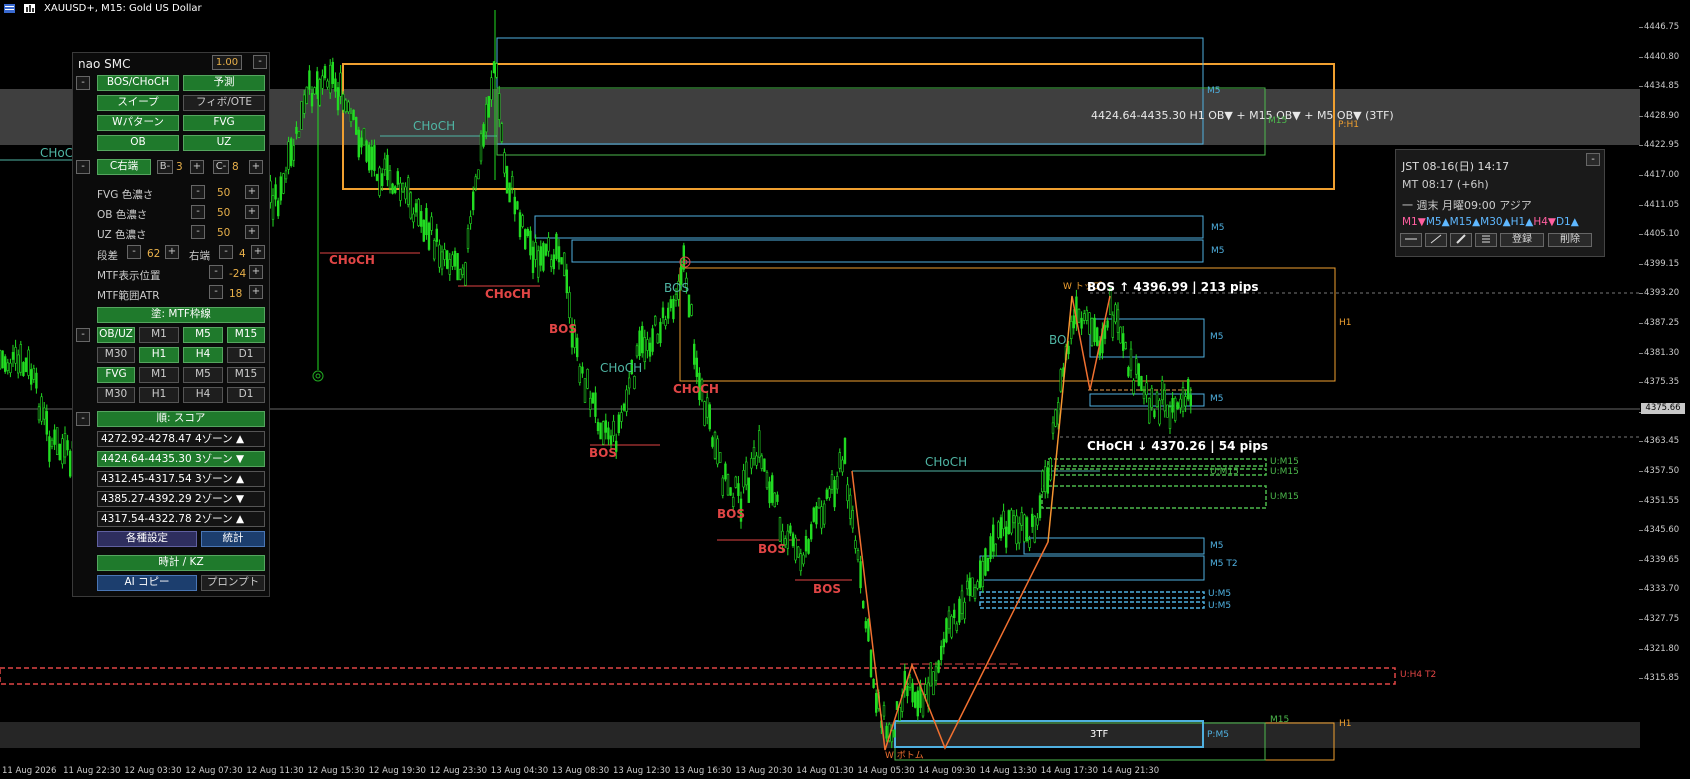 The image size is (1690, 779). I want to click on uz-opacity-label: UZ 色濃さ, so click(122, 235).